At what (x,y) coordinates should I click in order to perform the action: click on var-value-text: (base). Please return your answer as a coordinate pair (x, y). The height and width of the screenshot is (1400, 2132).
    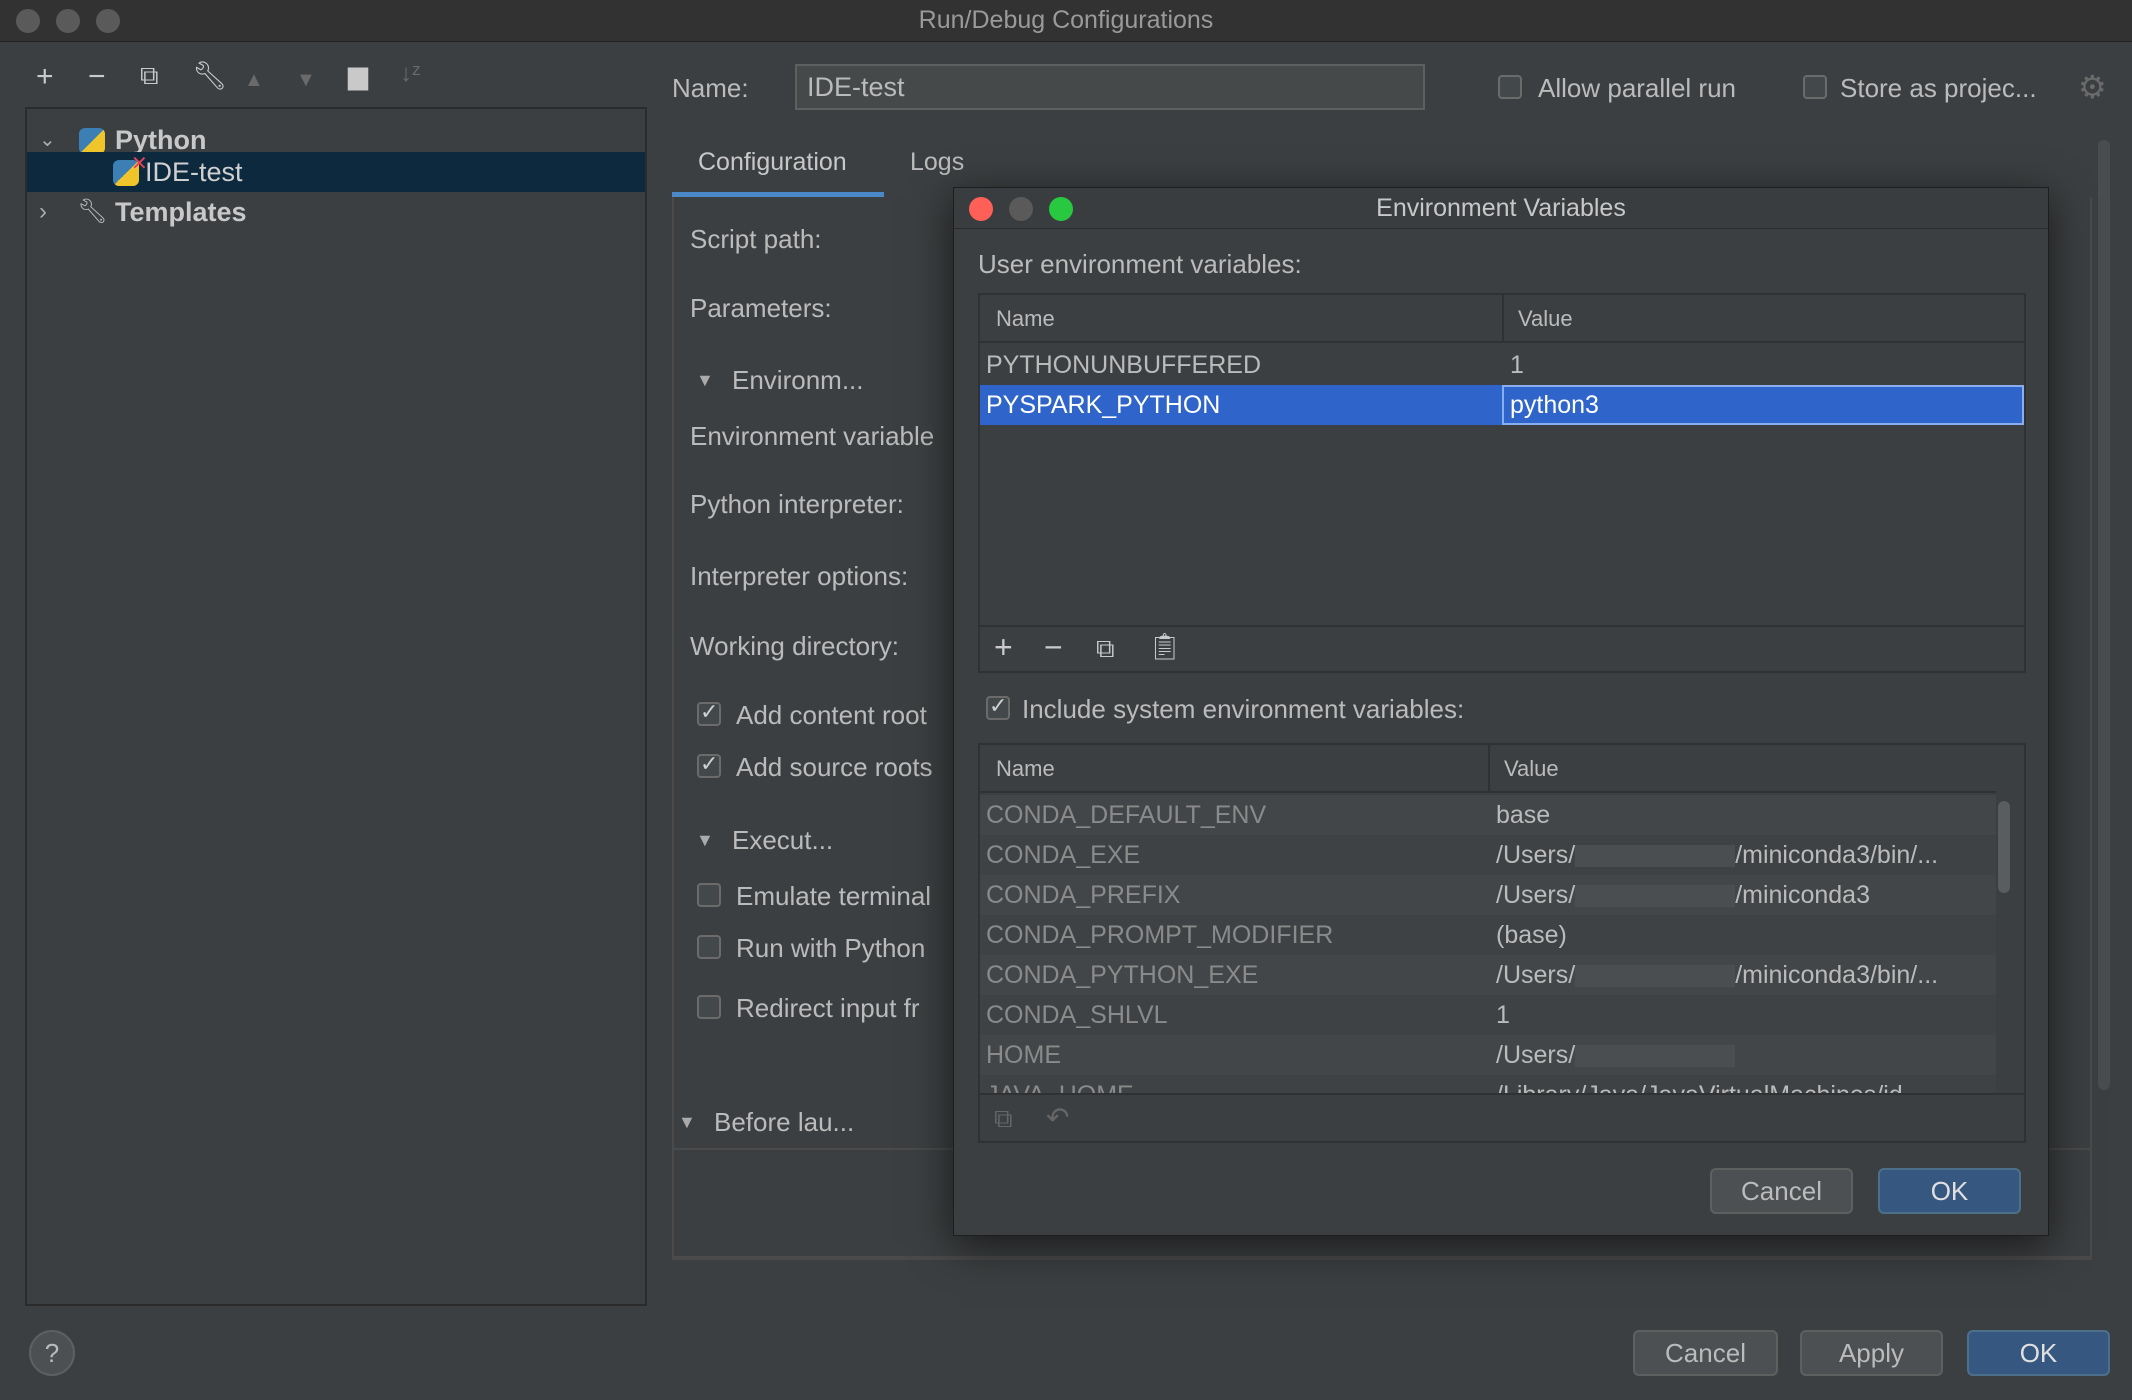
    Looking at the image, I should click on (1531, 935).